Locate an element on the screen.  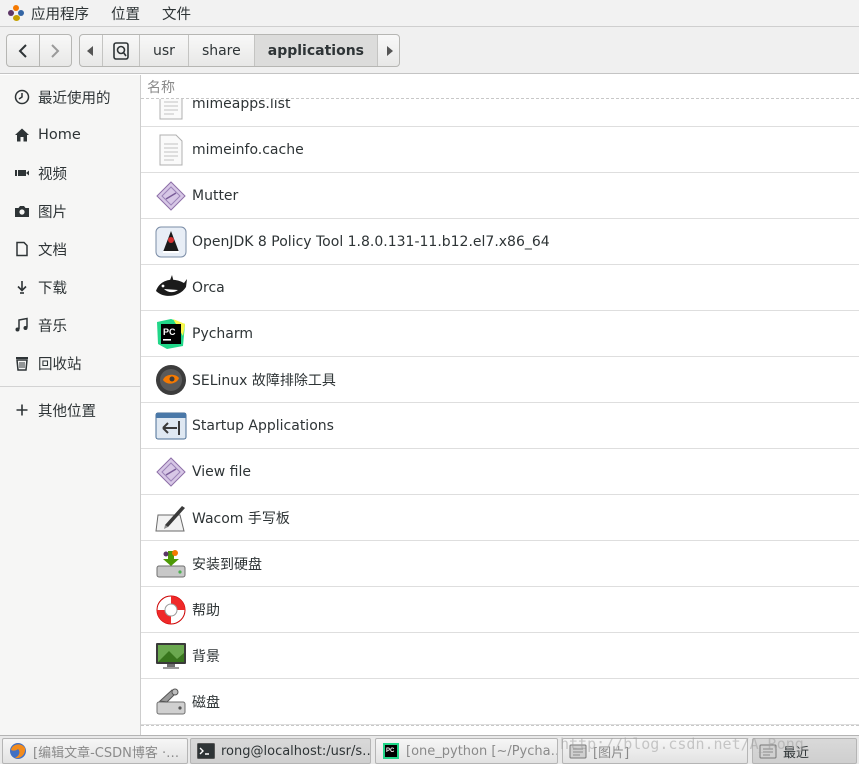
sidebar-item-label: 音乐 is located at coordinates (52, 326).